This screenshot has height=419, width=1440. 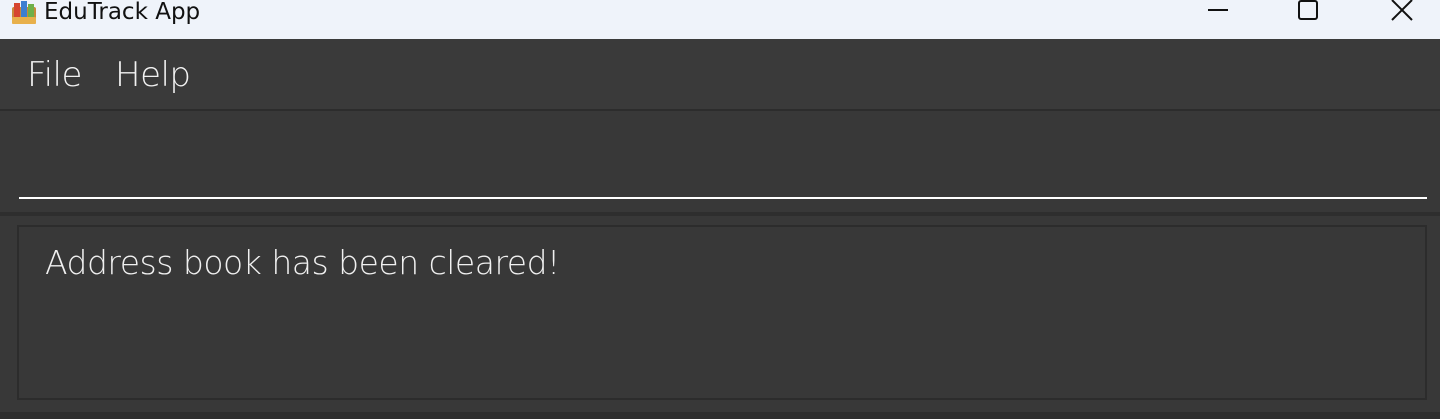 I want to click on window-title: EduTrack App, so click(x=122, y=12).